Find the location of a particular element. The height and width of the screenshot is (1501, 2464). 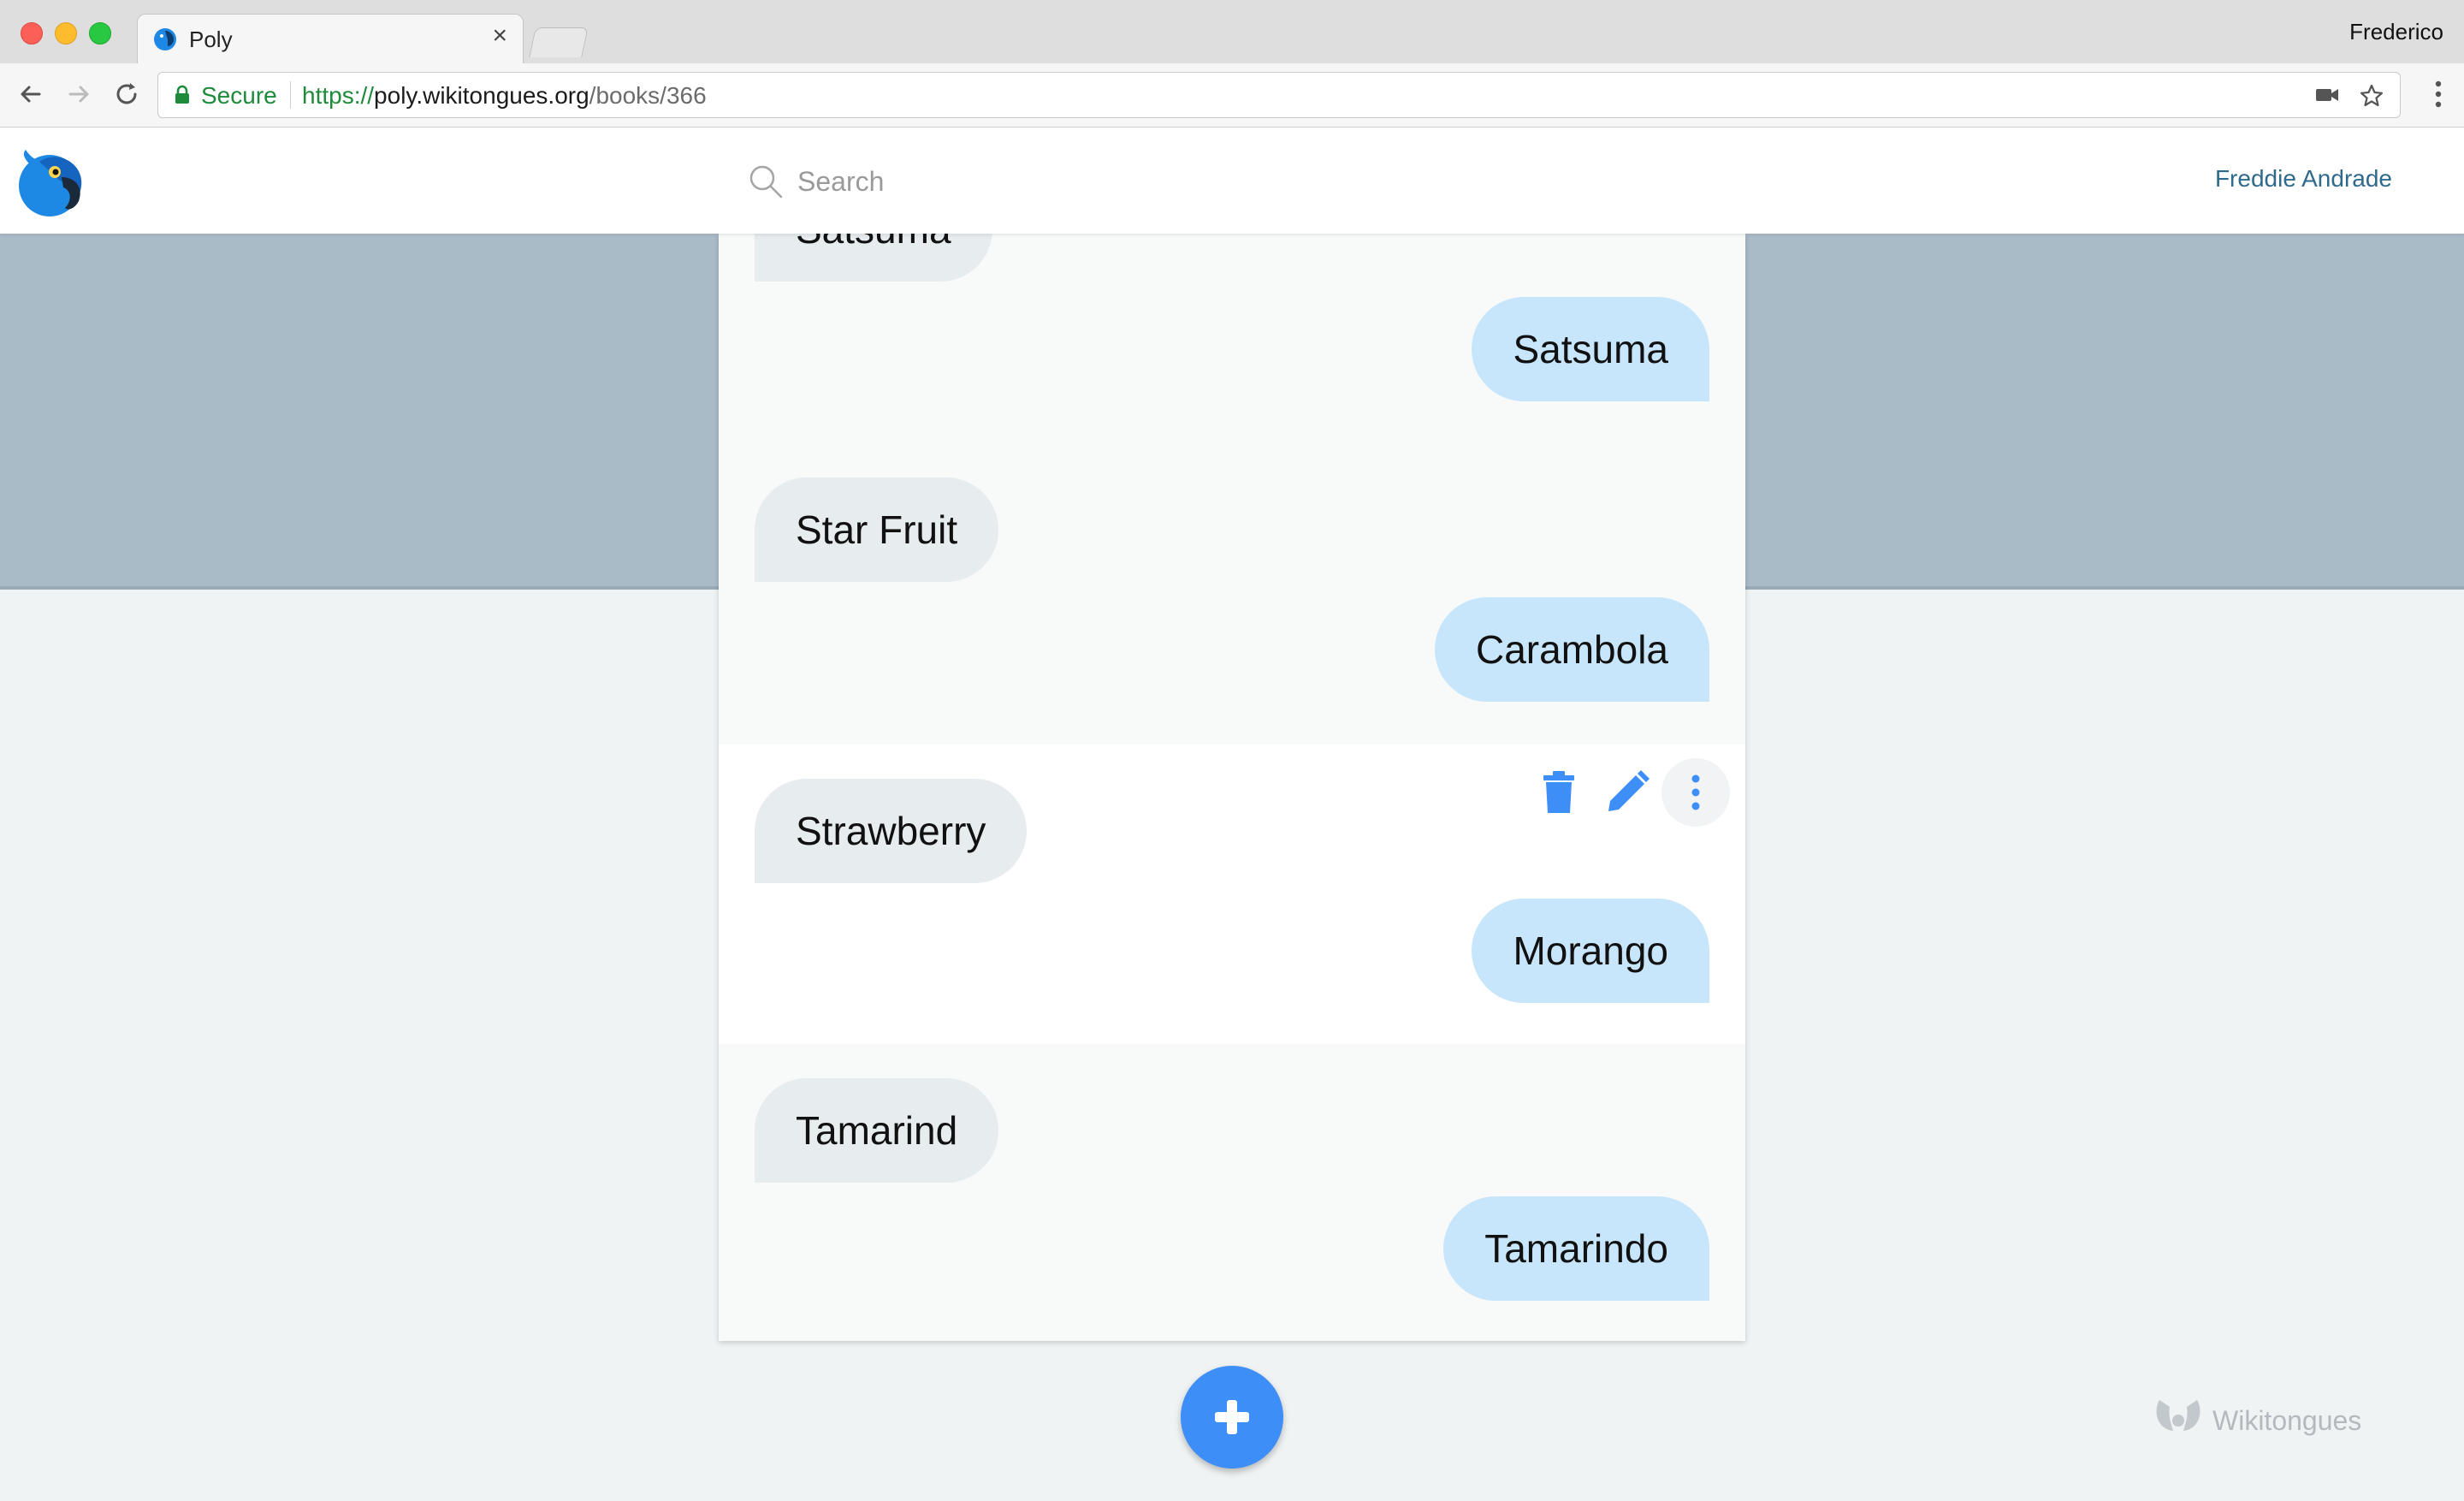

delete-entry-button is located at coordinates (1559, 792).